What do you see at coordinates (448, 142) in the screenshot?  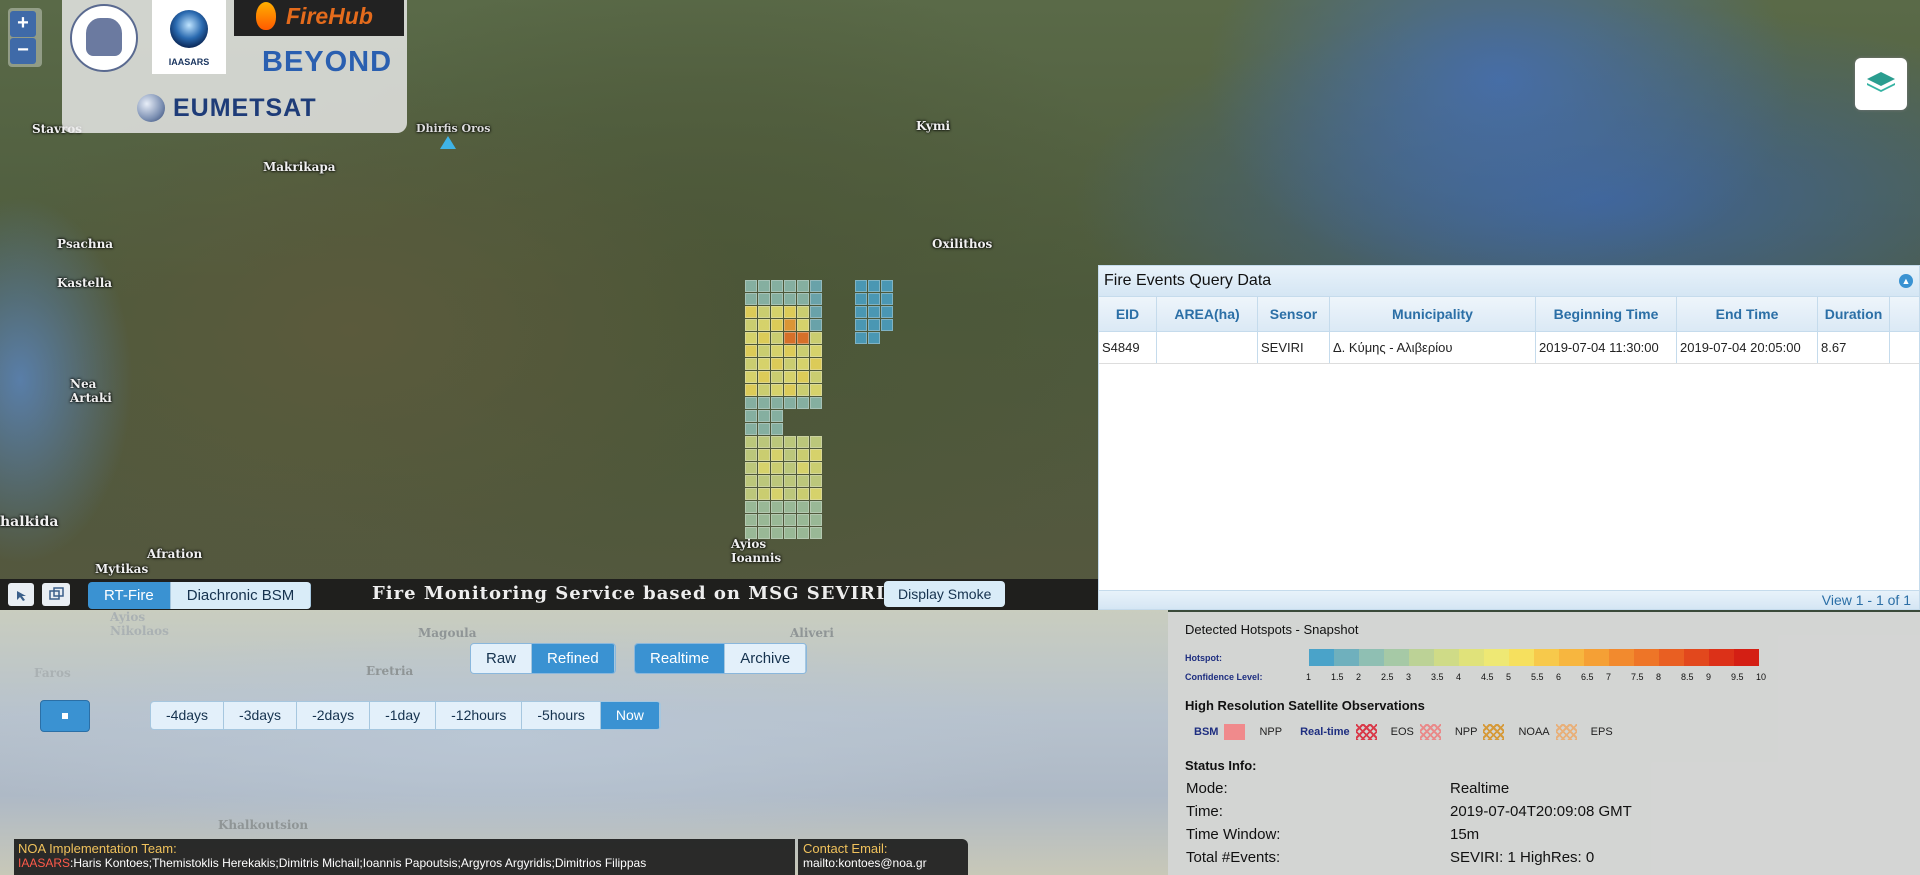 I see `mountain-marker-icon` at bounding box center [448, 142].